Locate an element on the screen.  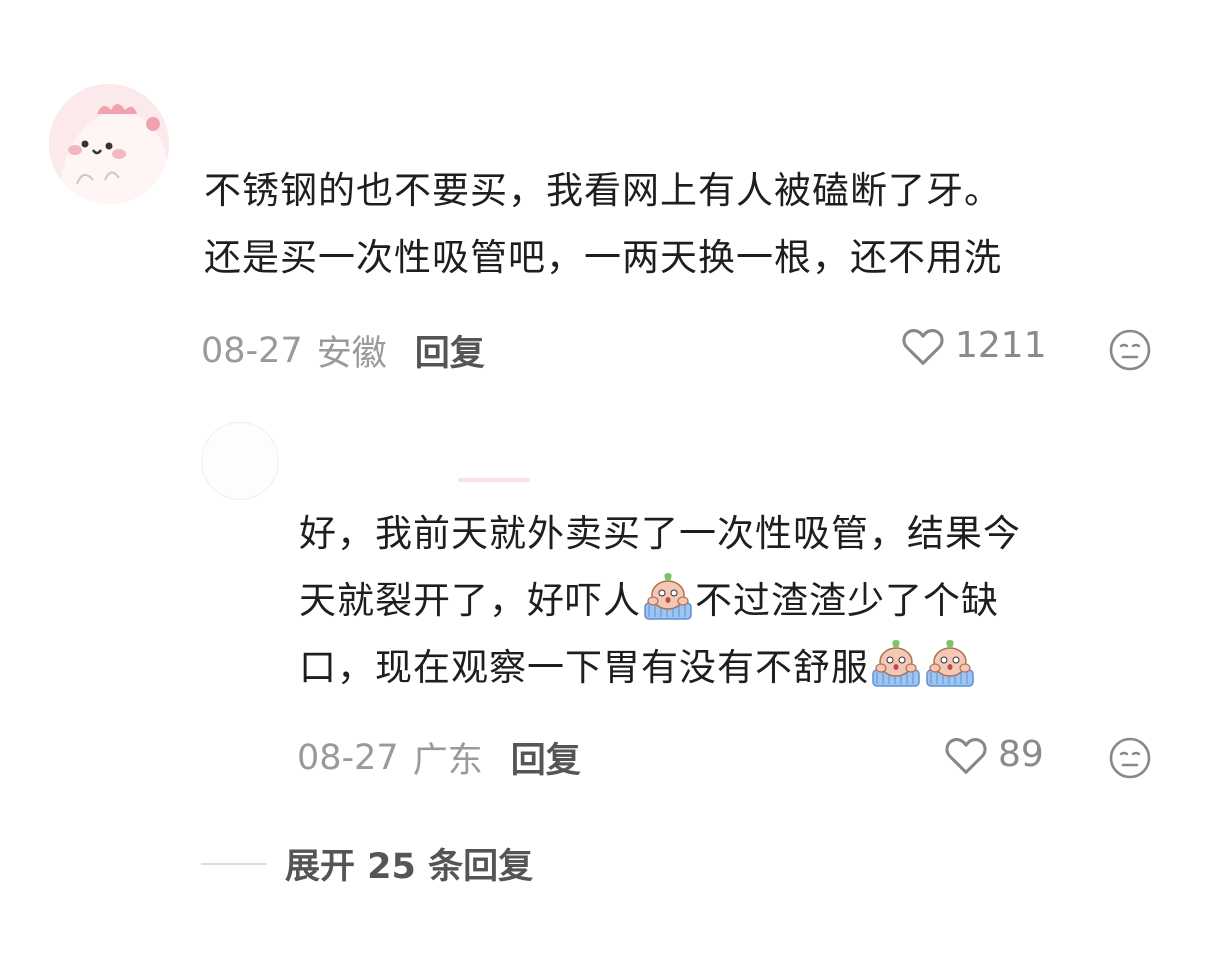
like-count: 89 is located at coordinates (1021, 754).